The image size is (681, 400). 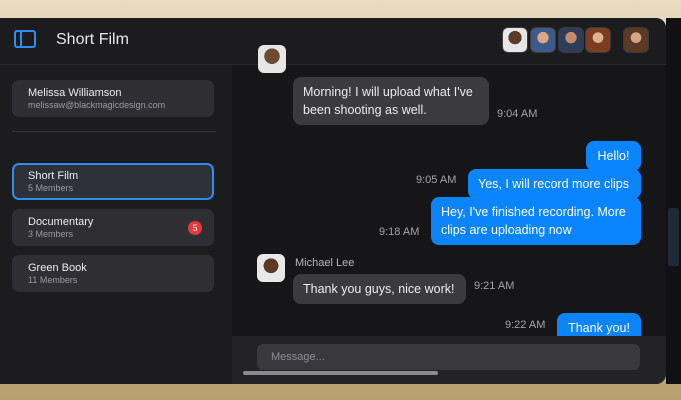 I want to click on header-bar: Short Film, so click(x=333, y=41).